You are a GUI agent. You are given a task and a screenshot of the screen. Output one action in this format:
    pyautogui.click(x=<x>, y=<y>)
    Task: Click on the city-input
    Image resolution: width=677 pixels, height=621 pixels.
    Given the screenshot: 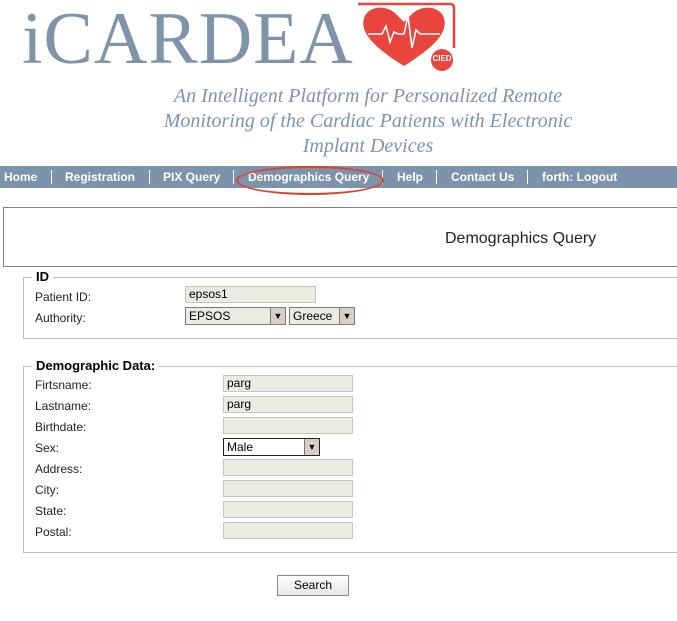 What is the action you would take?
    pyautogui.click(x=288, y=488)
    